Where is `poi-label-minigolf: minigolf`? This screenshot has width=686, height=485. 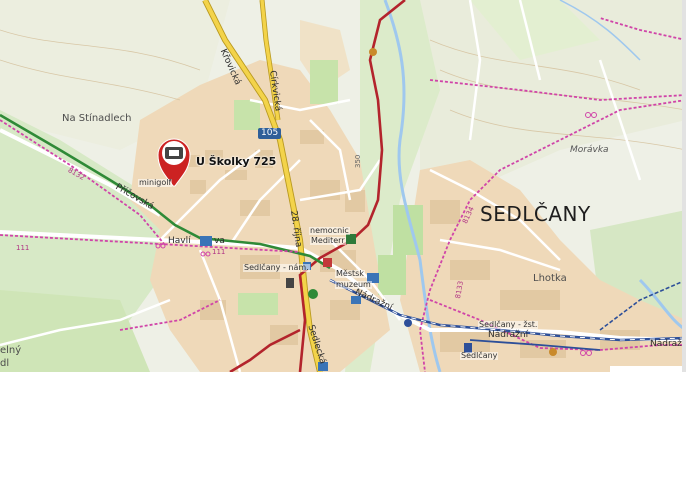 poi-label-minigolf: minigolf is located at coordinates (155, 182).